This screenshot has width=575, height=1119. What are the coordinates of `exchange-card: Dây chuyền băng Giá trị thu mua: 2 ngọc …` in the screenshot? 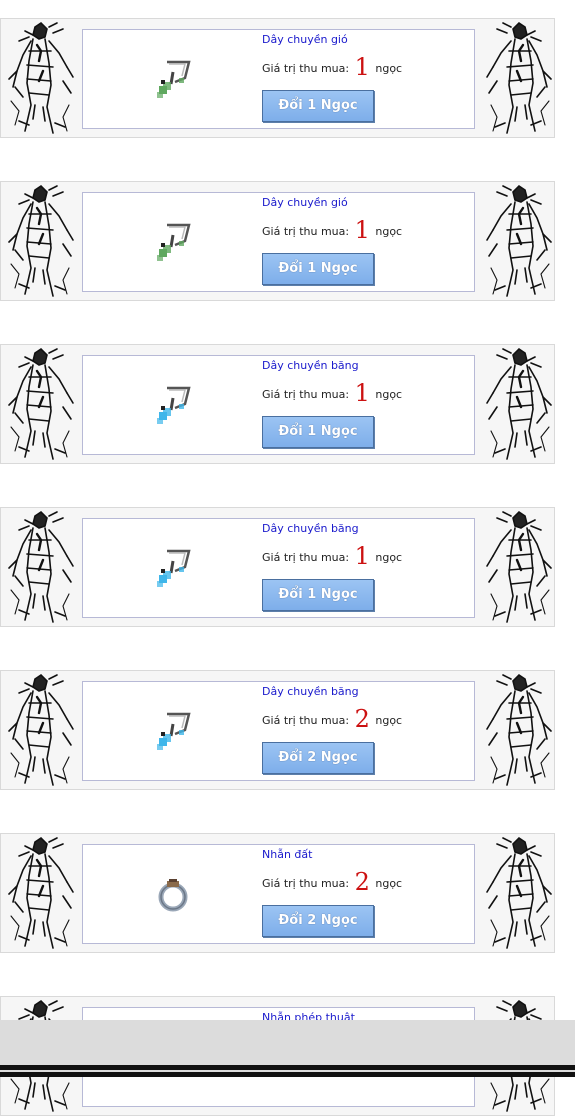 It's located at (277, 730).